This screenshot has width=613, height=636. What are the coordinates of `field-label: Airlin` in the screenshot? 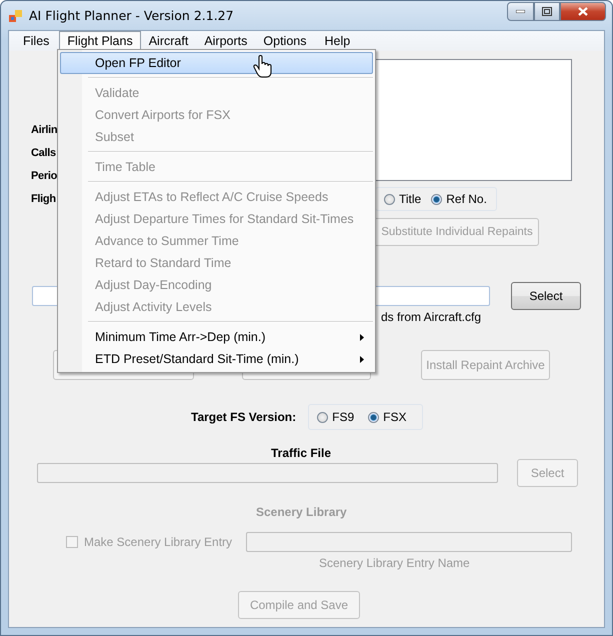 It's located at (44, 130).